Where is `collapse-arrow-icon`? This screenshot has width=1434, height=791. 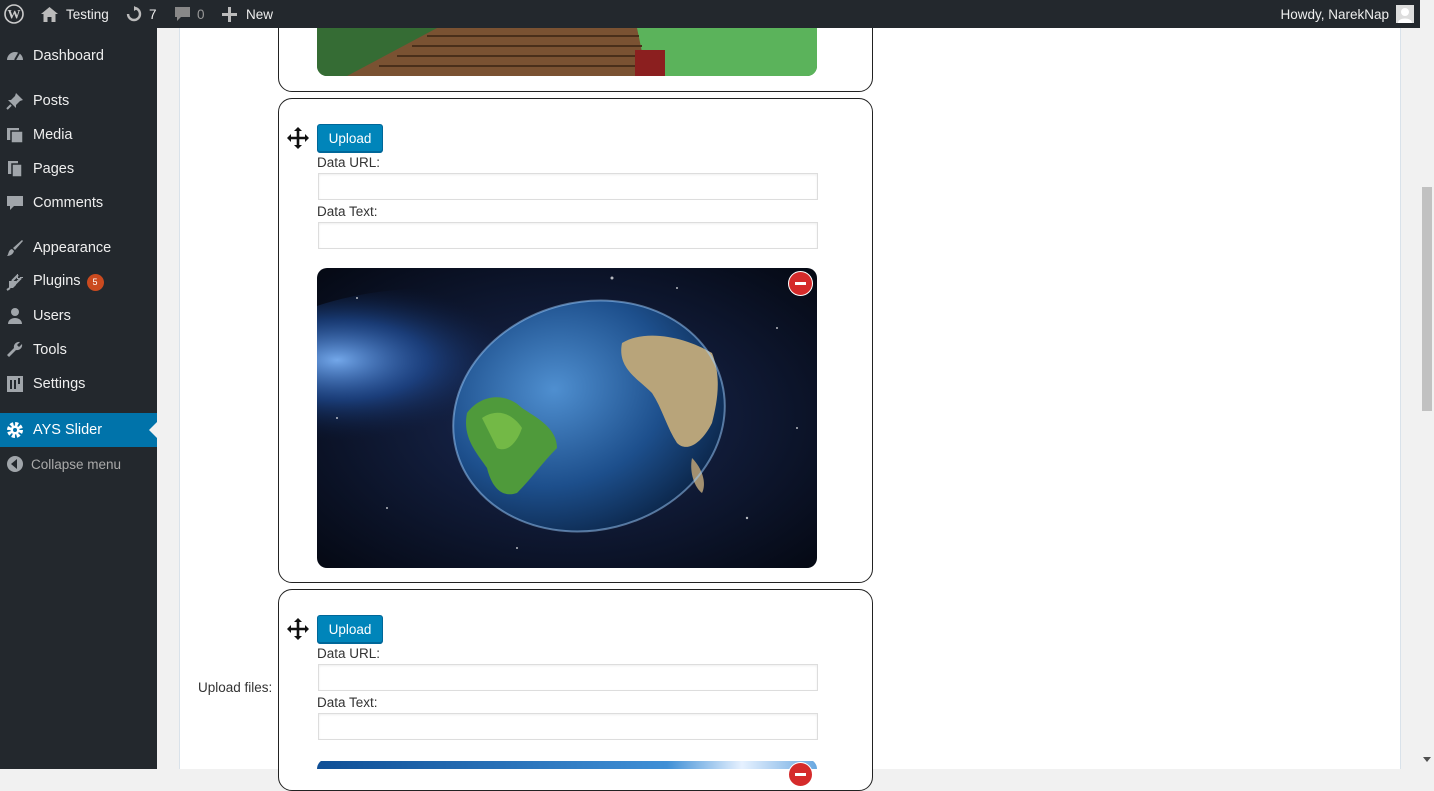 collapse-arrow-icon is located at coordinates (15, 464).